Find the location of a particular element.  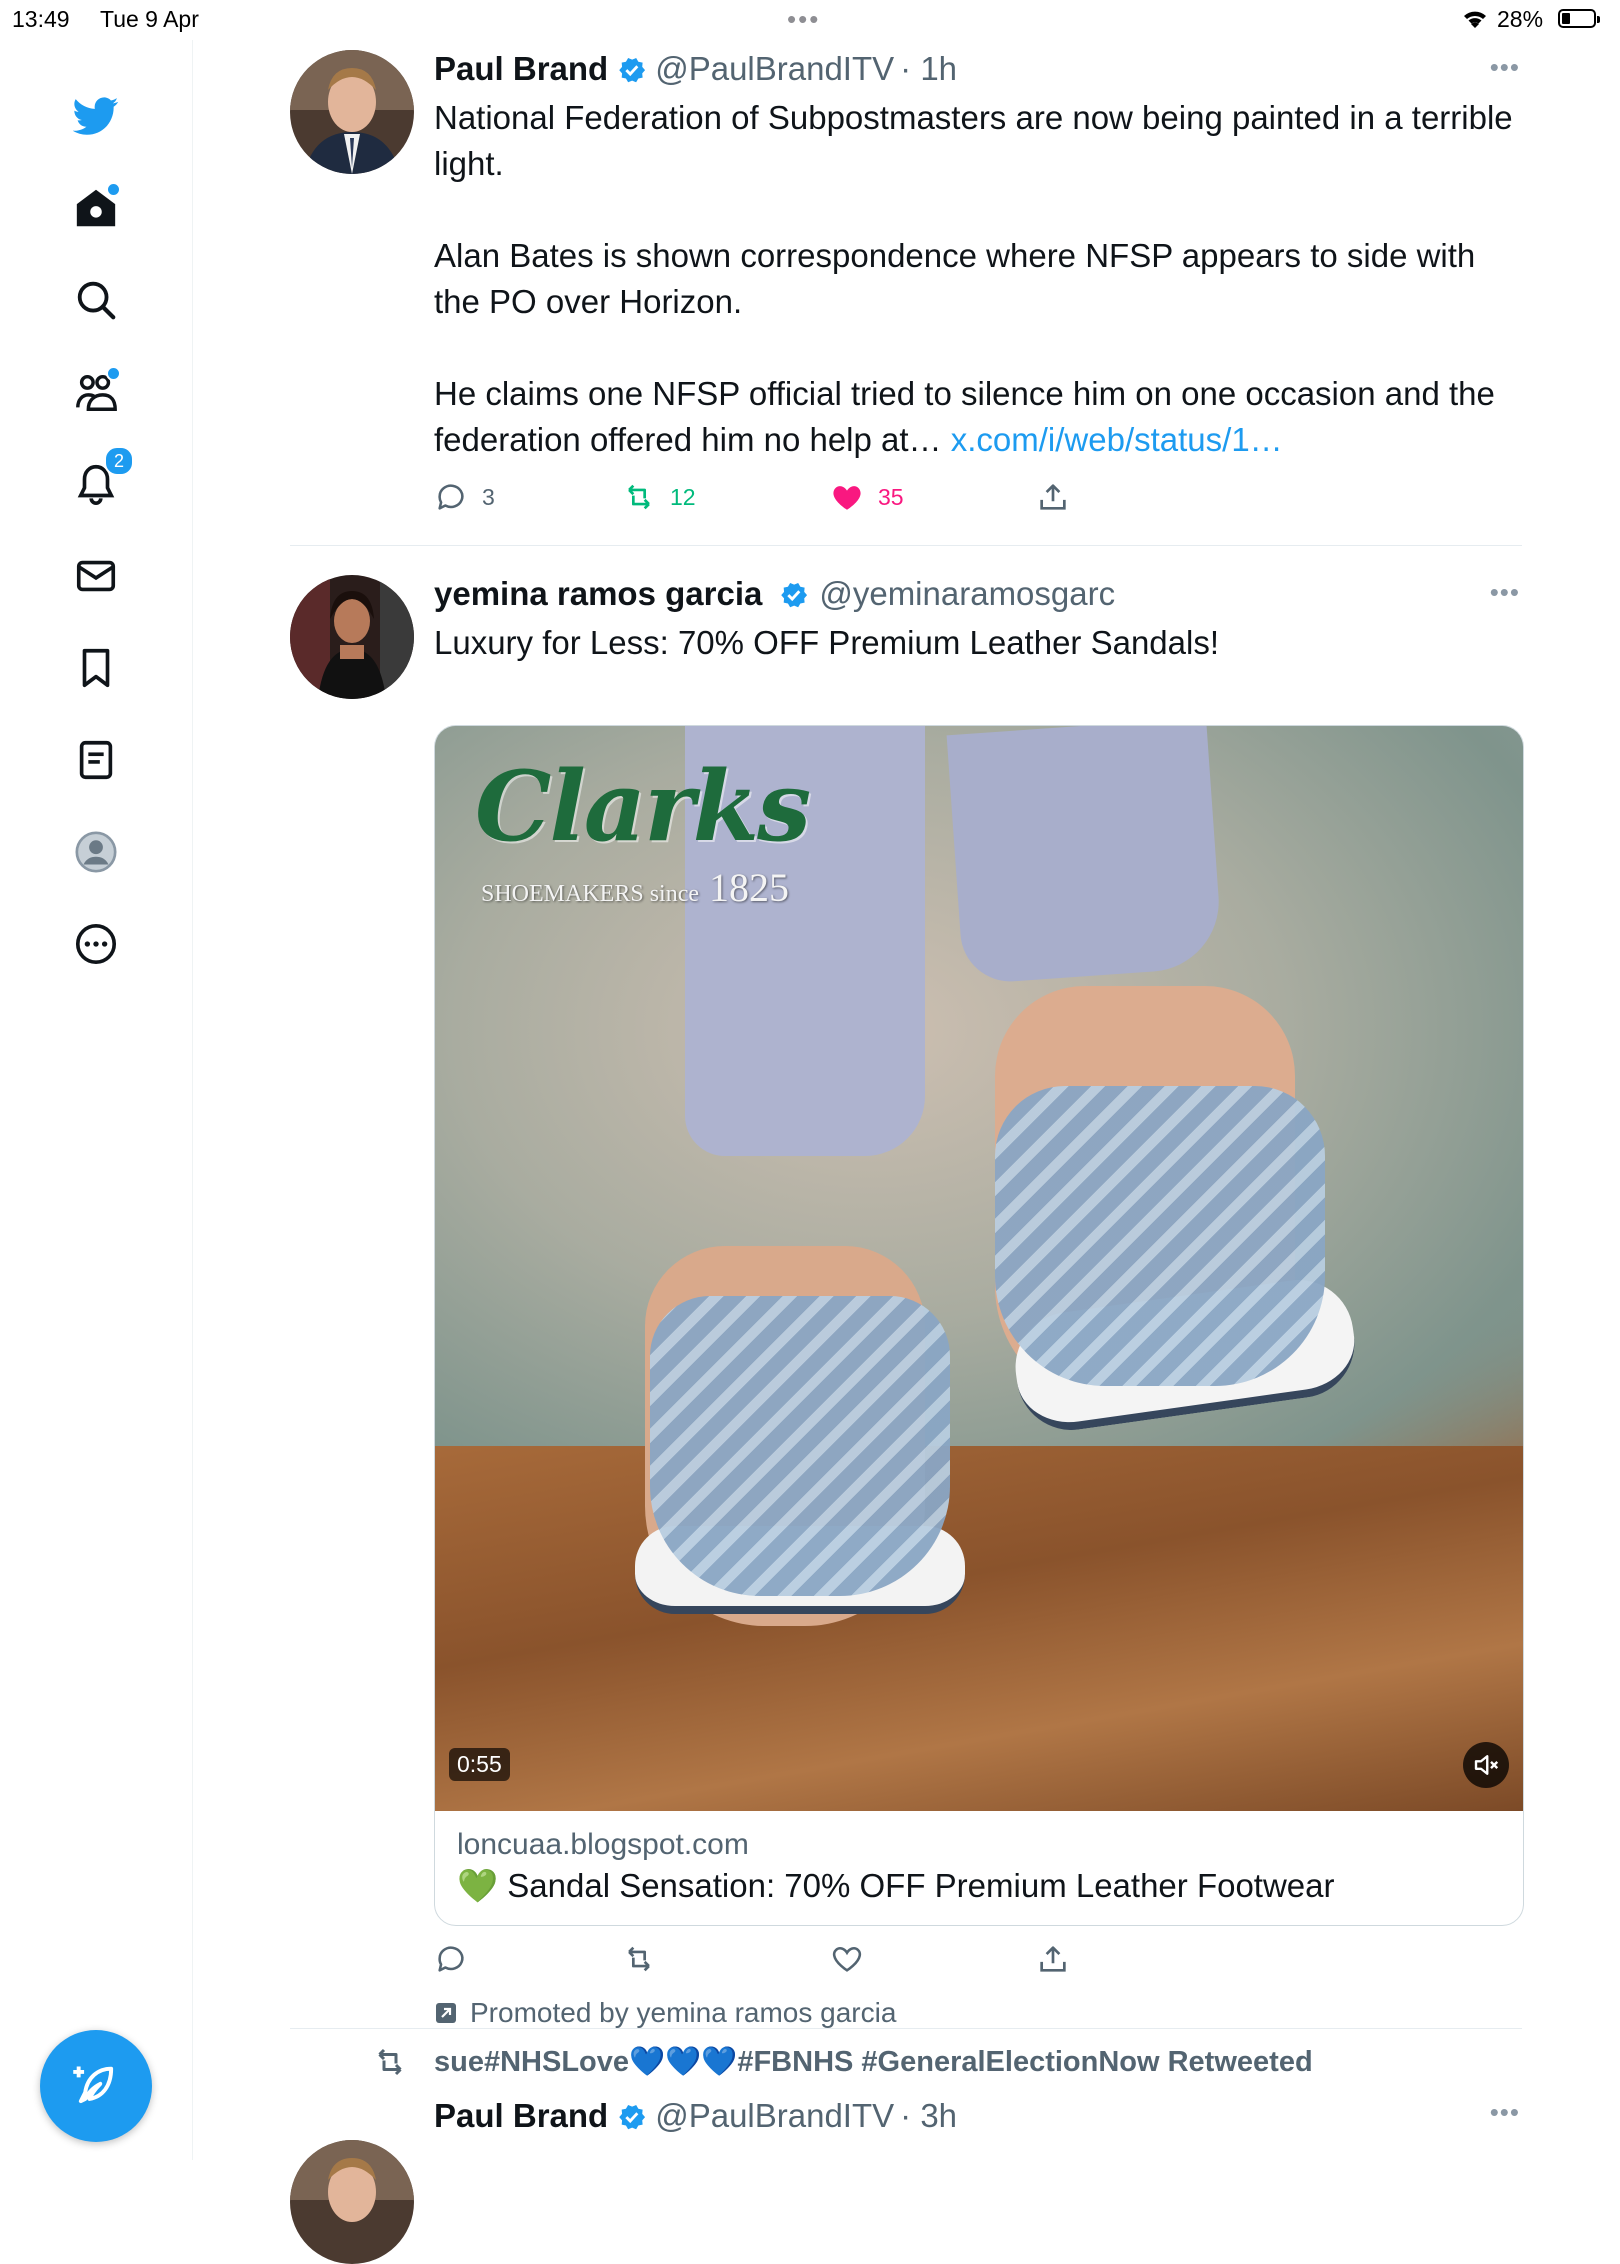

tweet-header: Paul Brand @PaulBrandITV · 1h is located at coordinates (695, 69).